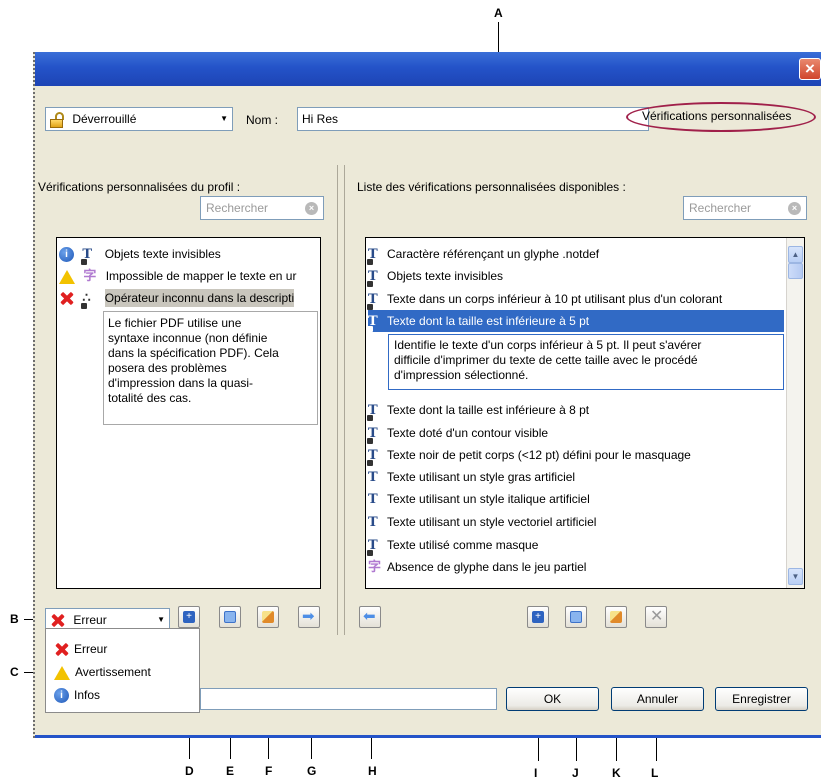 The width and height of the screenshot is (821, 782). I want to click on bottom-text-field, so click(348, 699).